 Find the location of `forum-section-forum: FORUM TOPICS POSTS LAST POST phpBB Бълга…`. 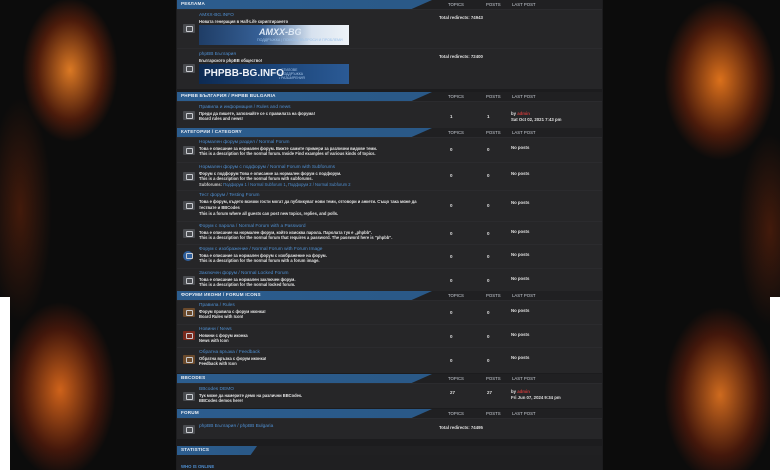

forum-section-forum: FORUM TOPICS POSTS LAST POST phpBB Бълга… is located at coordinates (389, 424).